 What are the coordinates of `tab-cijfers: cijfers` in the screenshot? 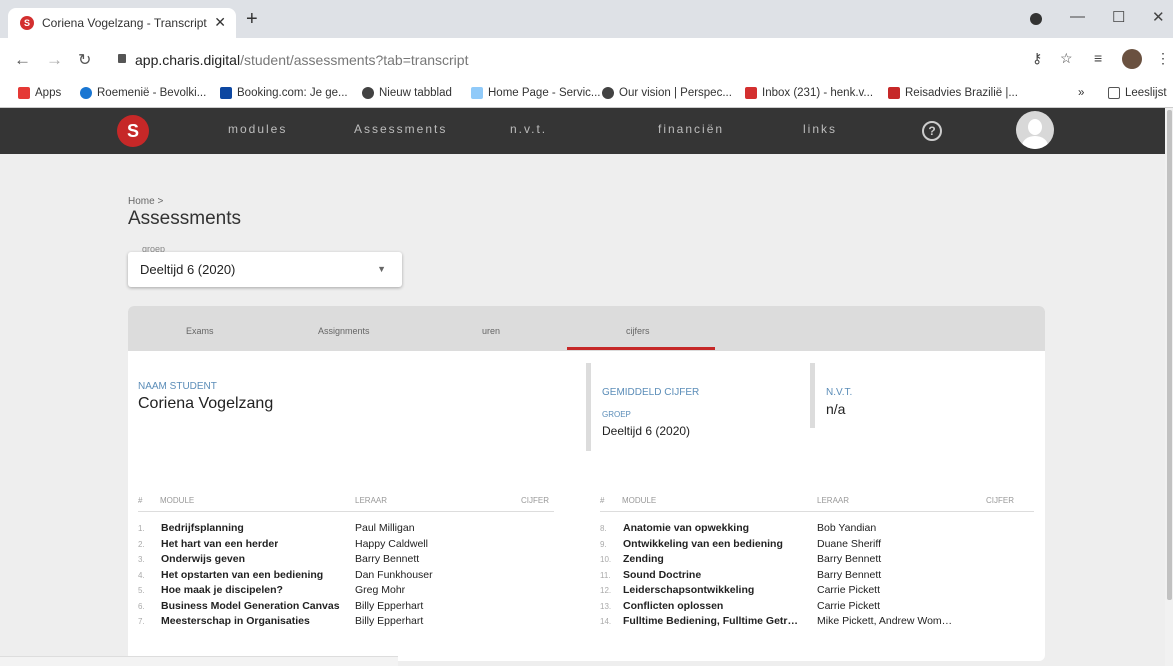 It's located at (638, 331).